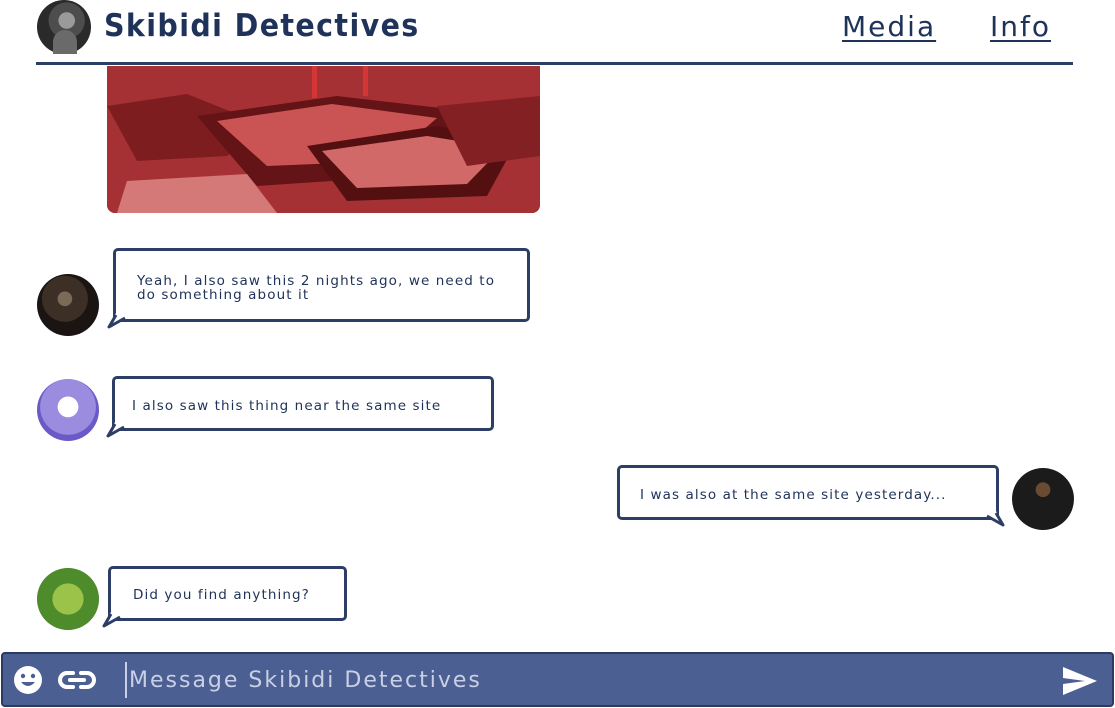  I want to click on emoji-icon, so click(28, 680).